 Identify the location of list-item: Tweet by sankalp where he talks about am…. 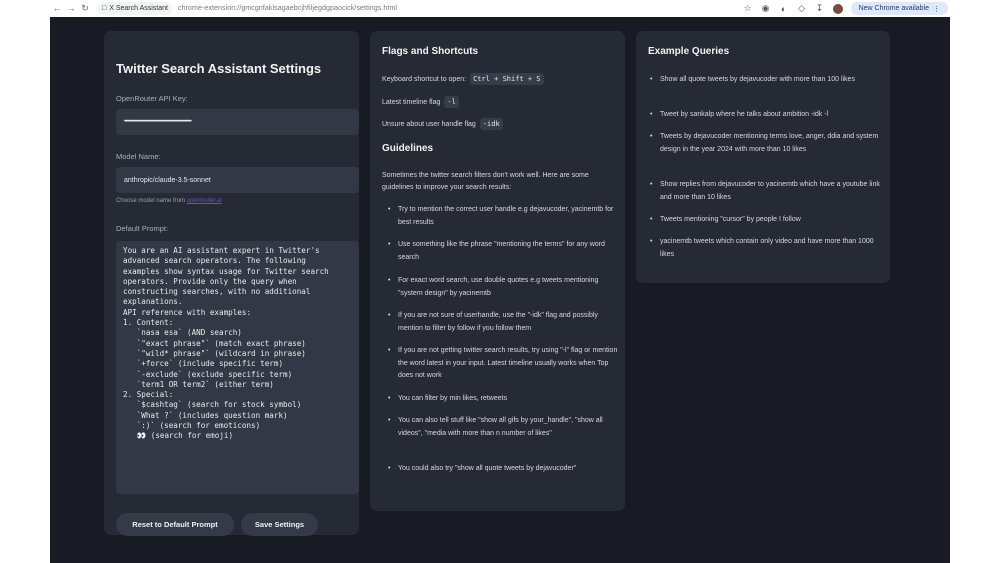
(766, 115).